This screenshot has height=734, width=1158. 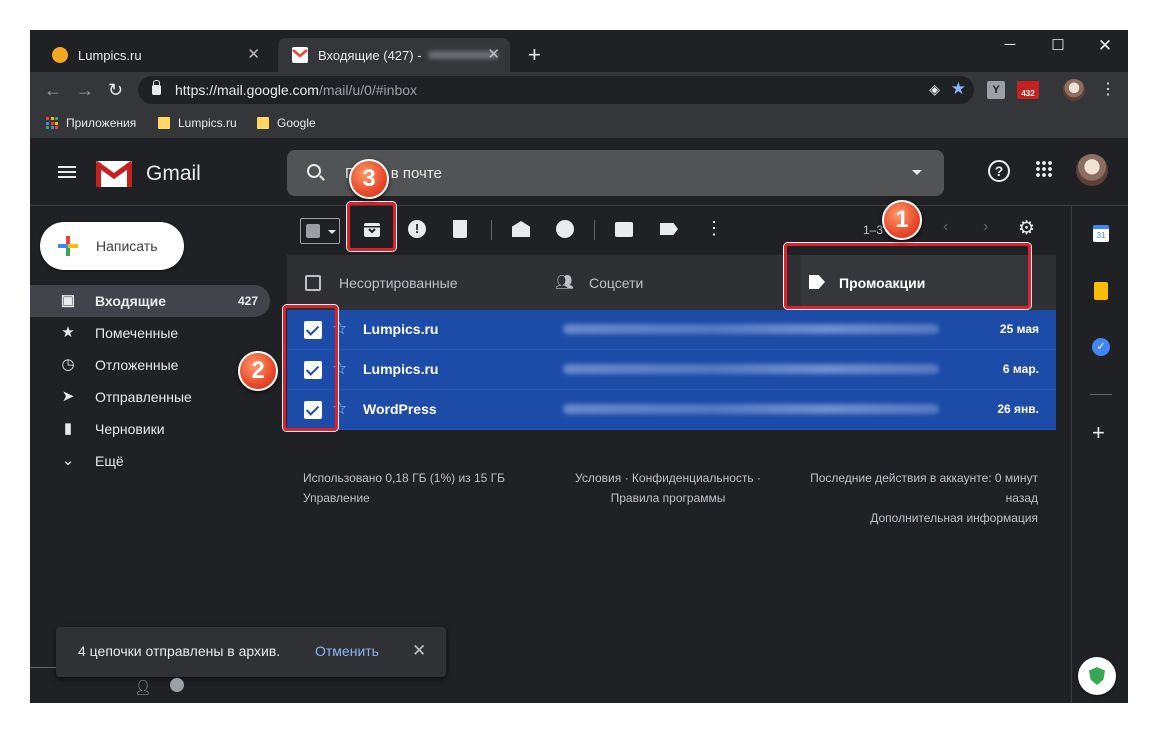 I want to click on yandex-extension-icon: Y, so click(x=996, y=90).